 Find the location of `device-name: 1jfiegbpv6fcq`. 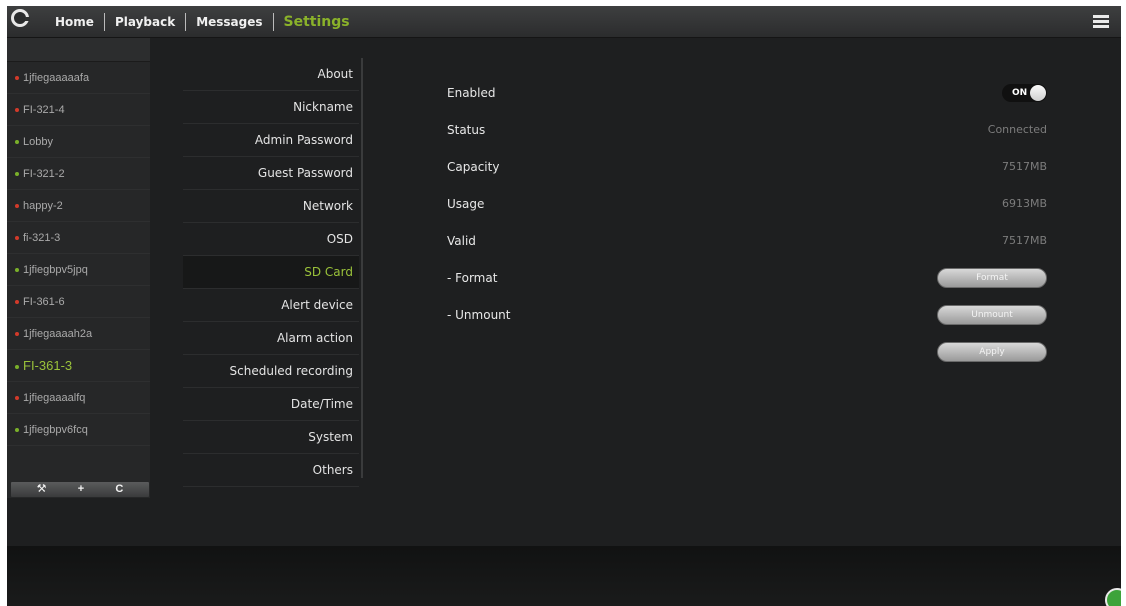

device-name: 1jfiegbpv6fcq is located at coordinates (55, 430).